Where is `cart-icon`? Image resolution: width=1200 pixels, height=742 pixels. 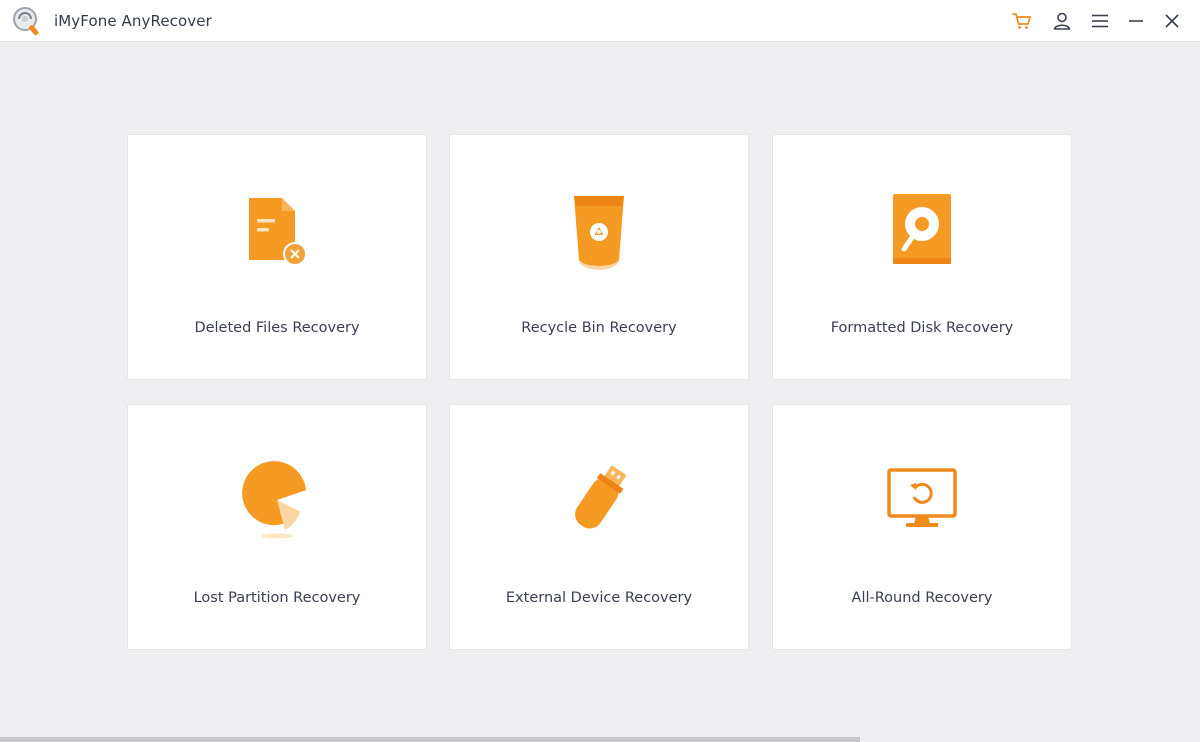
cart-icon is located at coordinates (1021, 21).